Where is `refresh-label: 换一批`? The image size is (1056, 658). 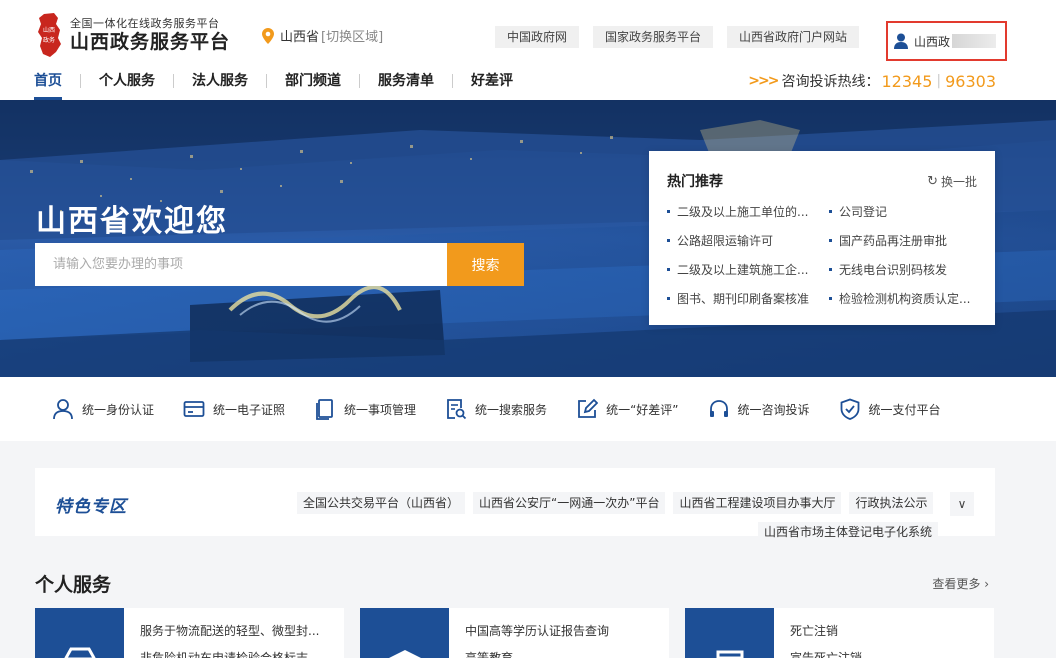
refresh-label: 换一批 is located at coordinates (958, 181).